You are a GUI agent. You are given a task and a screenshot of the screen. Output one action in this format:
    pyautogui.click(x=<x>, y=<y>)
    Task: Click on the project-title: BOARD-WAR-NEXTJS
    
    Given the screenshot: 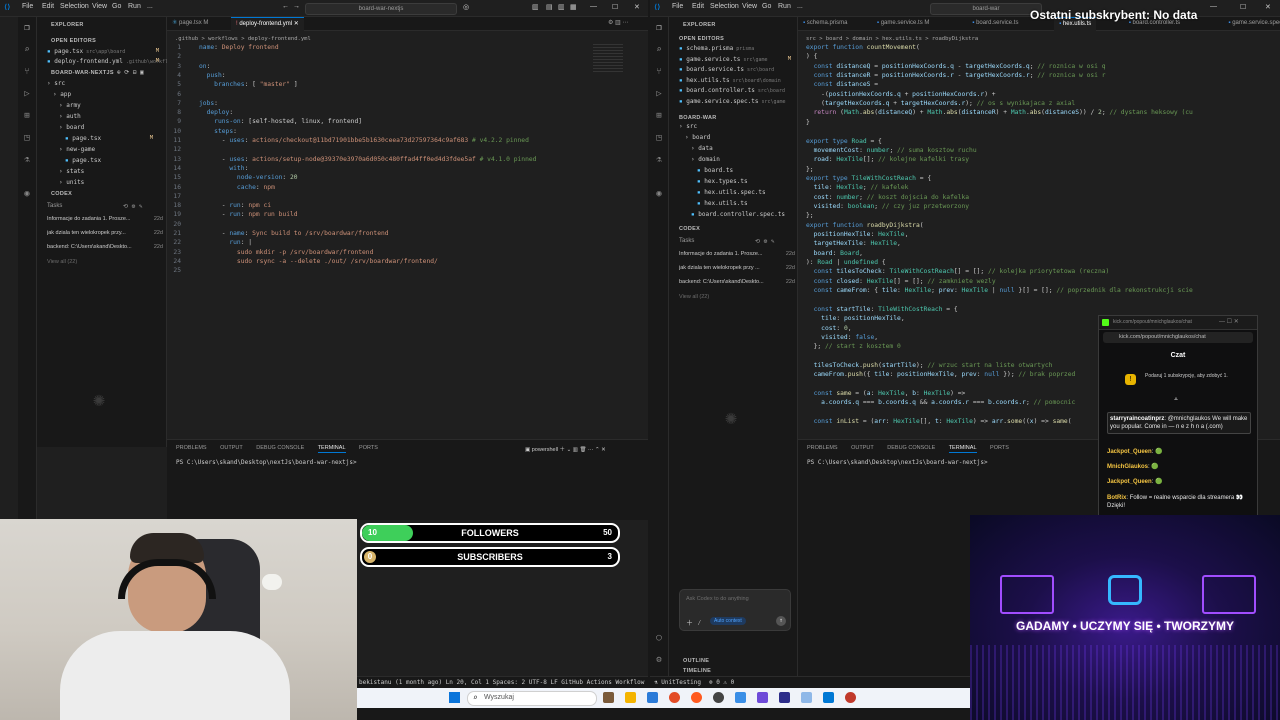 What is the action you would take?
    pyautogui.click(x=82, y=73)
    